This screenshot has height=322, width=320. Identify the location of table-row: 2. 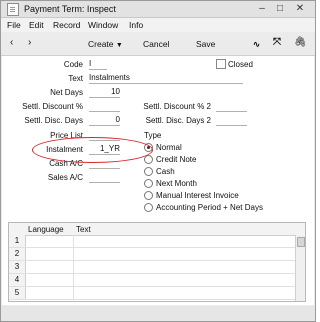
(152, 254).